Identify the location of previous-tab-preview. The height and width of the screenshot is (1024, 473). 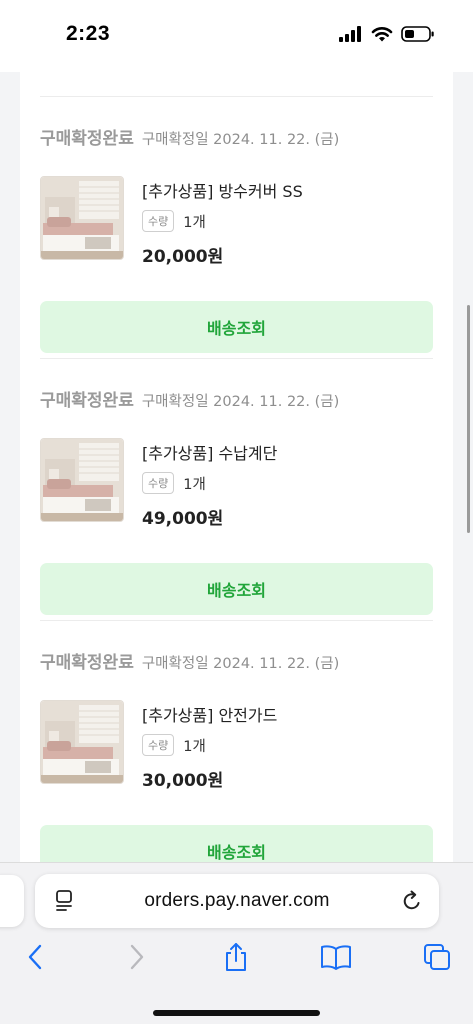
(12, 901).